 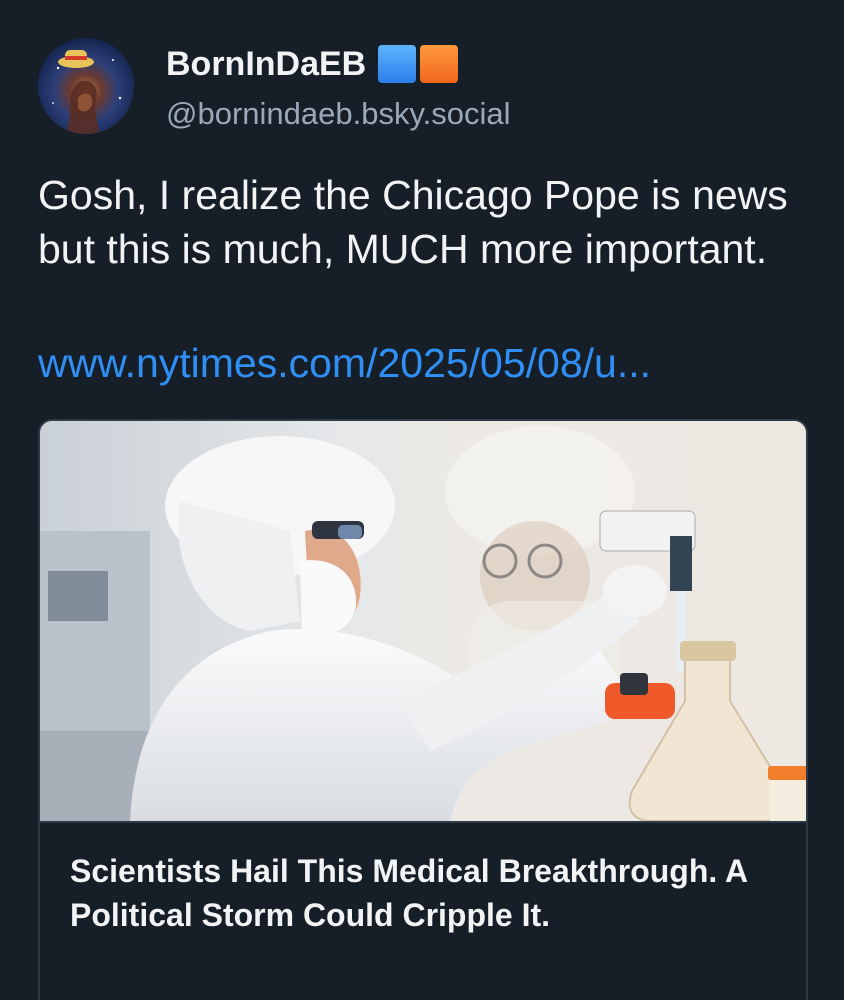 What do you see at coordinates (338, 114) in the screenshot?
I see `author-handle: @bornindaeb.bsky.social` at bounding box center [338, 114].